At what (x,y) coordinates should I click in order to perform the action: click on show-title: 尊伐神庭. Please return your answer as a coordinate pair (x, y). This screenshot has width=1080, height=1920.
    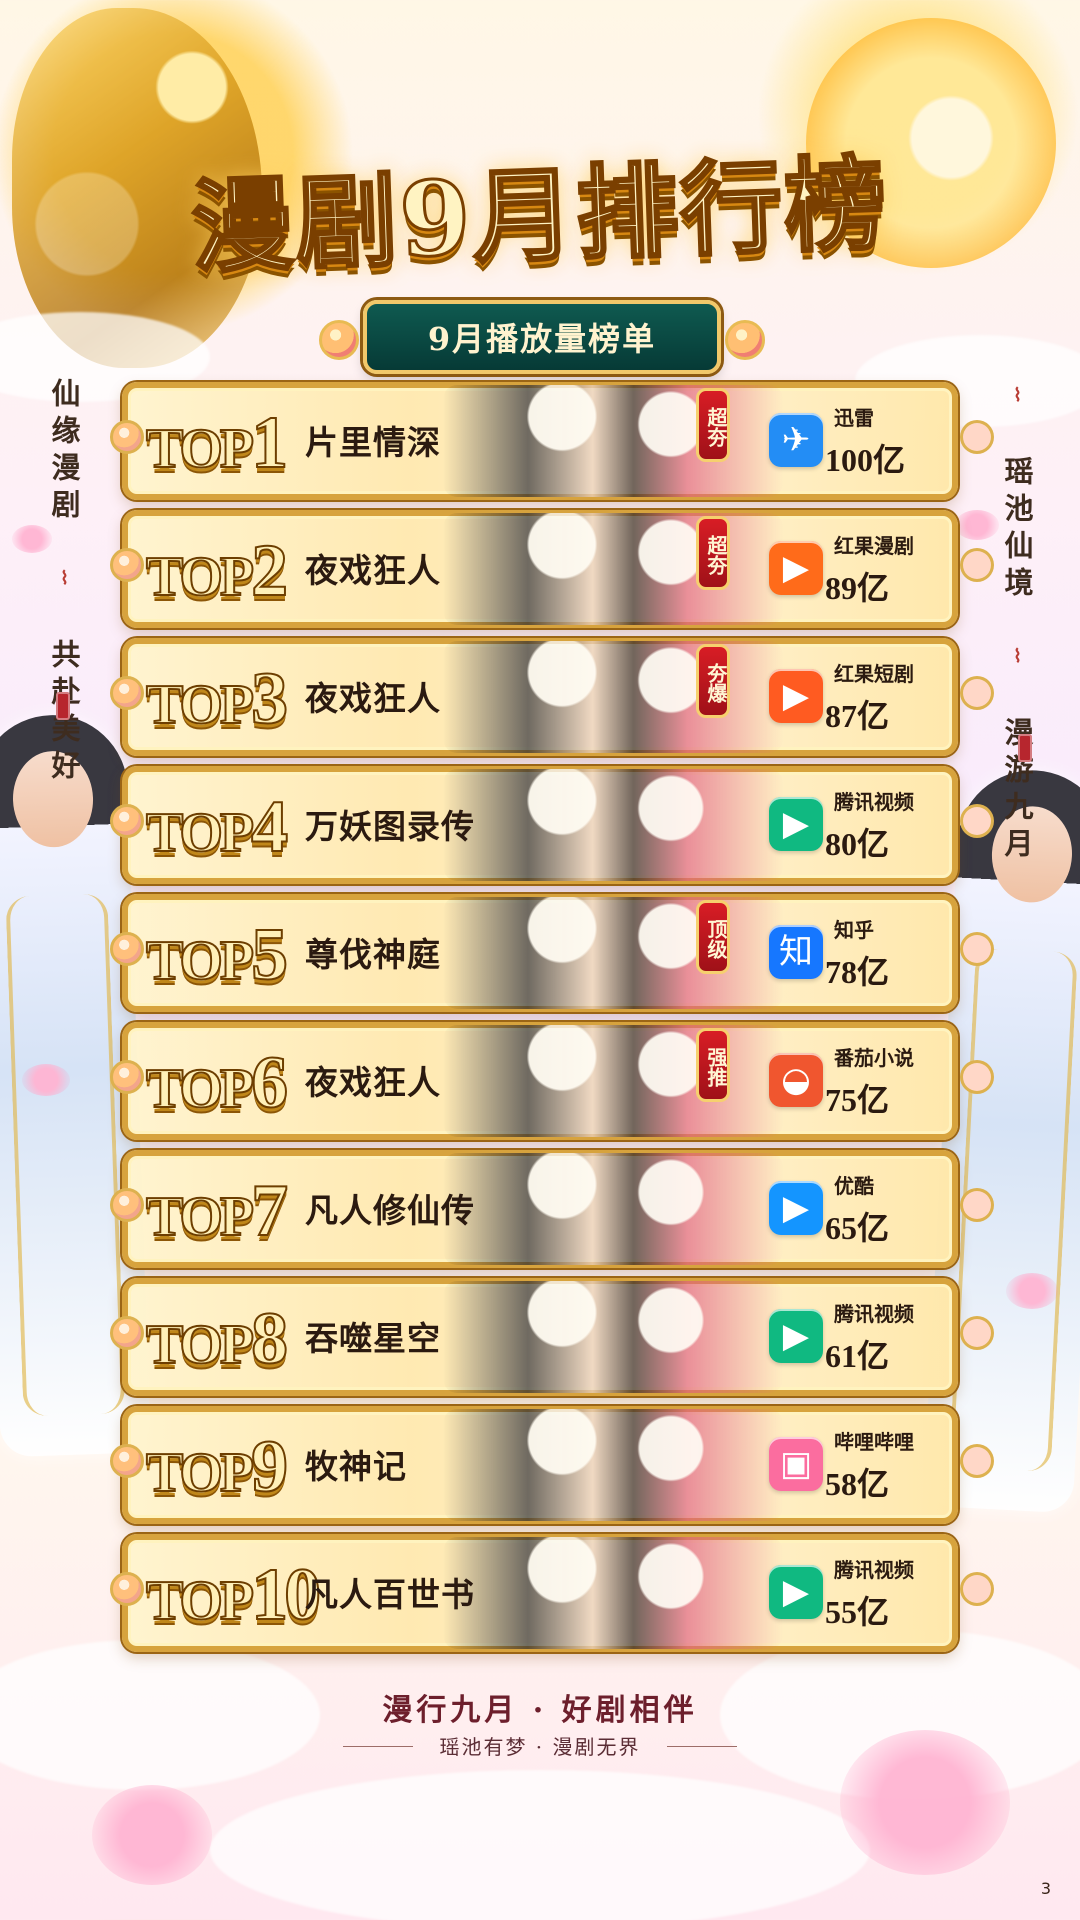
    Looking at the image, I should click on (373, 954).